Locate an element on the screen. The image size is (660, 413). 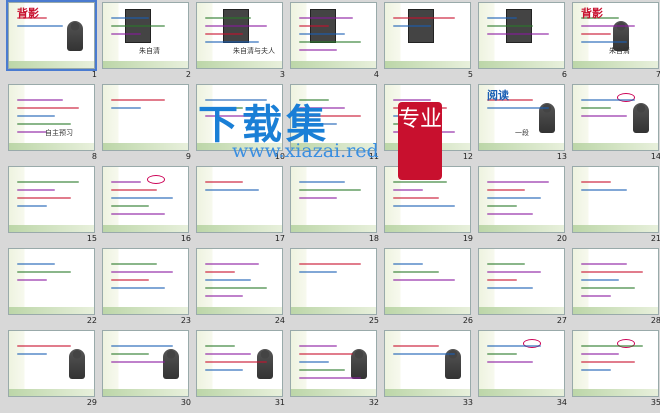
slide-thumbnail-cell: 14 is located at coordinates (614, 124).